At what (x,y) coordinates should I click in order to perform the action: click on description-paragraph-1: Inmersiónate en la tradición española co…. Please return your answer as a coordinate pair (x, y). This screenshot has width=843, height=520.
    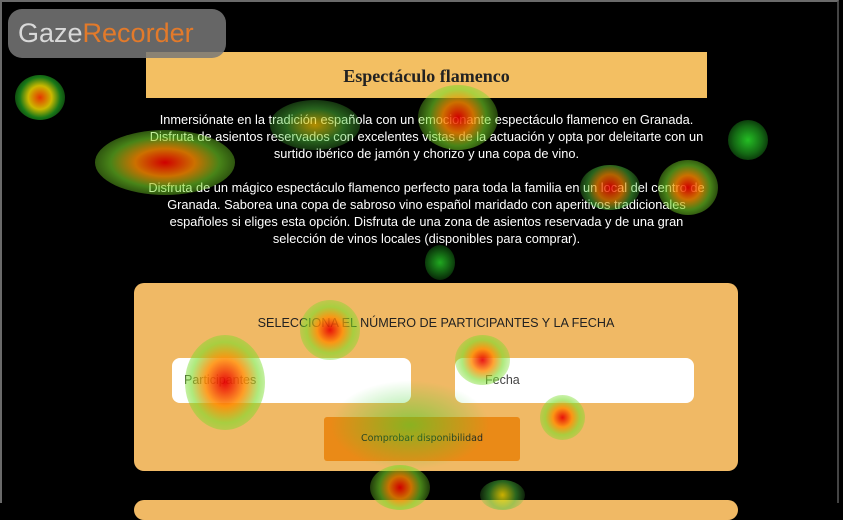
    Looking at the image, I should click on (426, 136).